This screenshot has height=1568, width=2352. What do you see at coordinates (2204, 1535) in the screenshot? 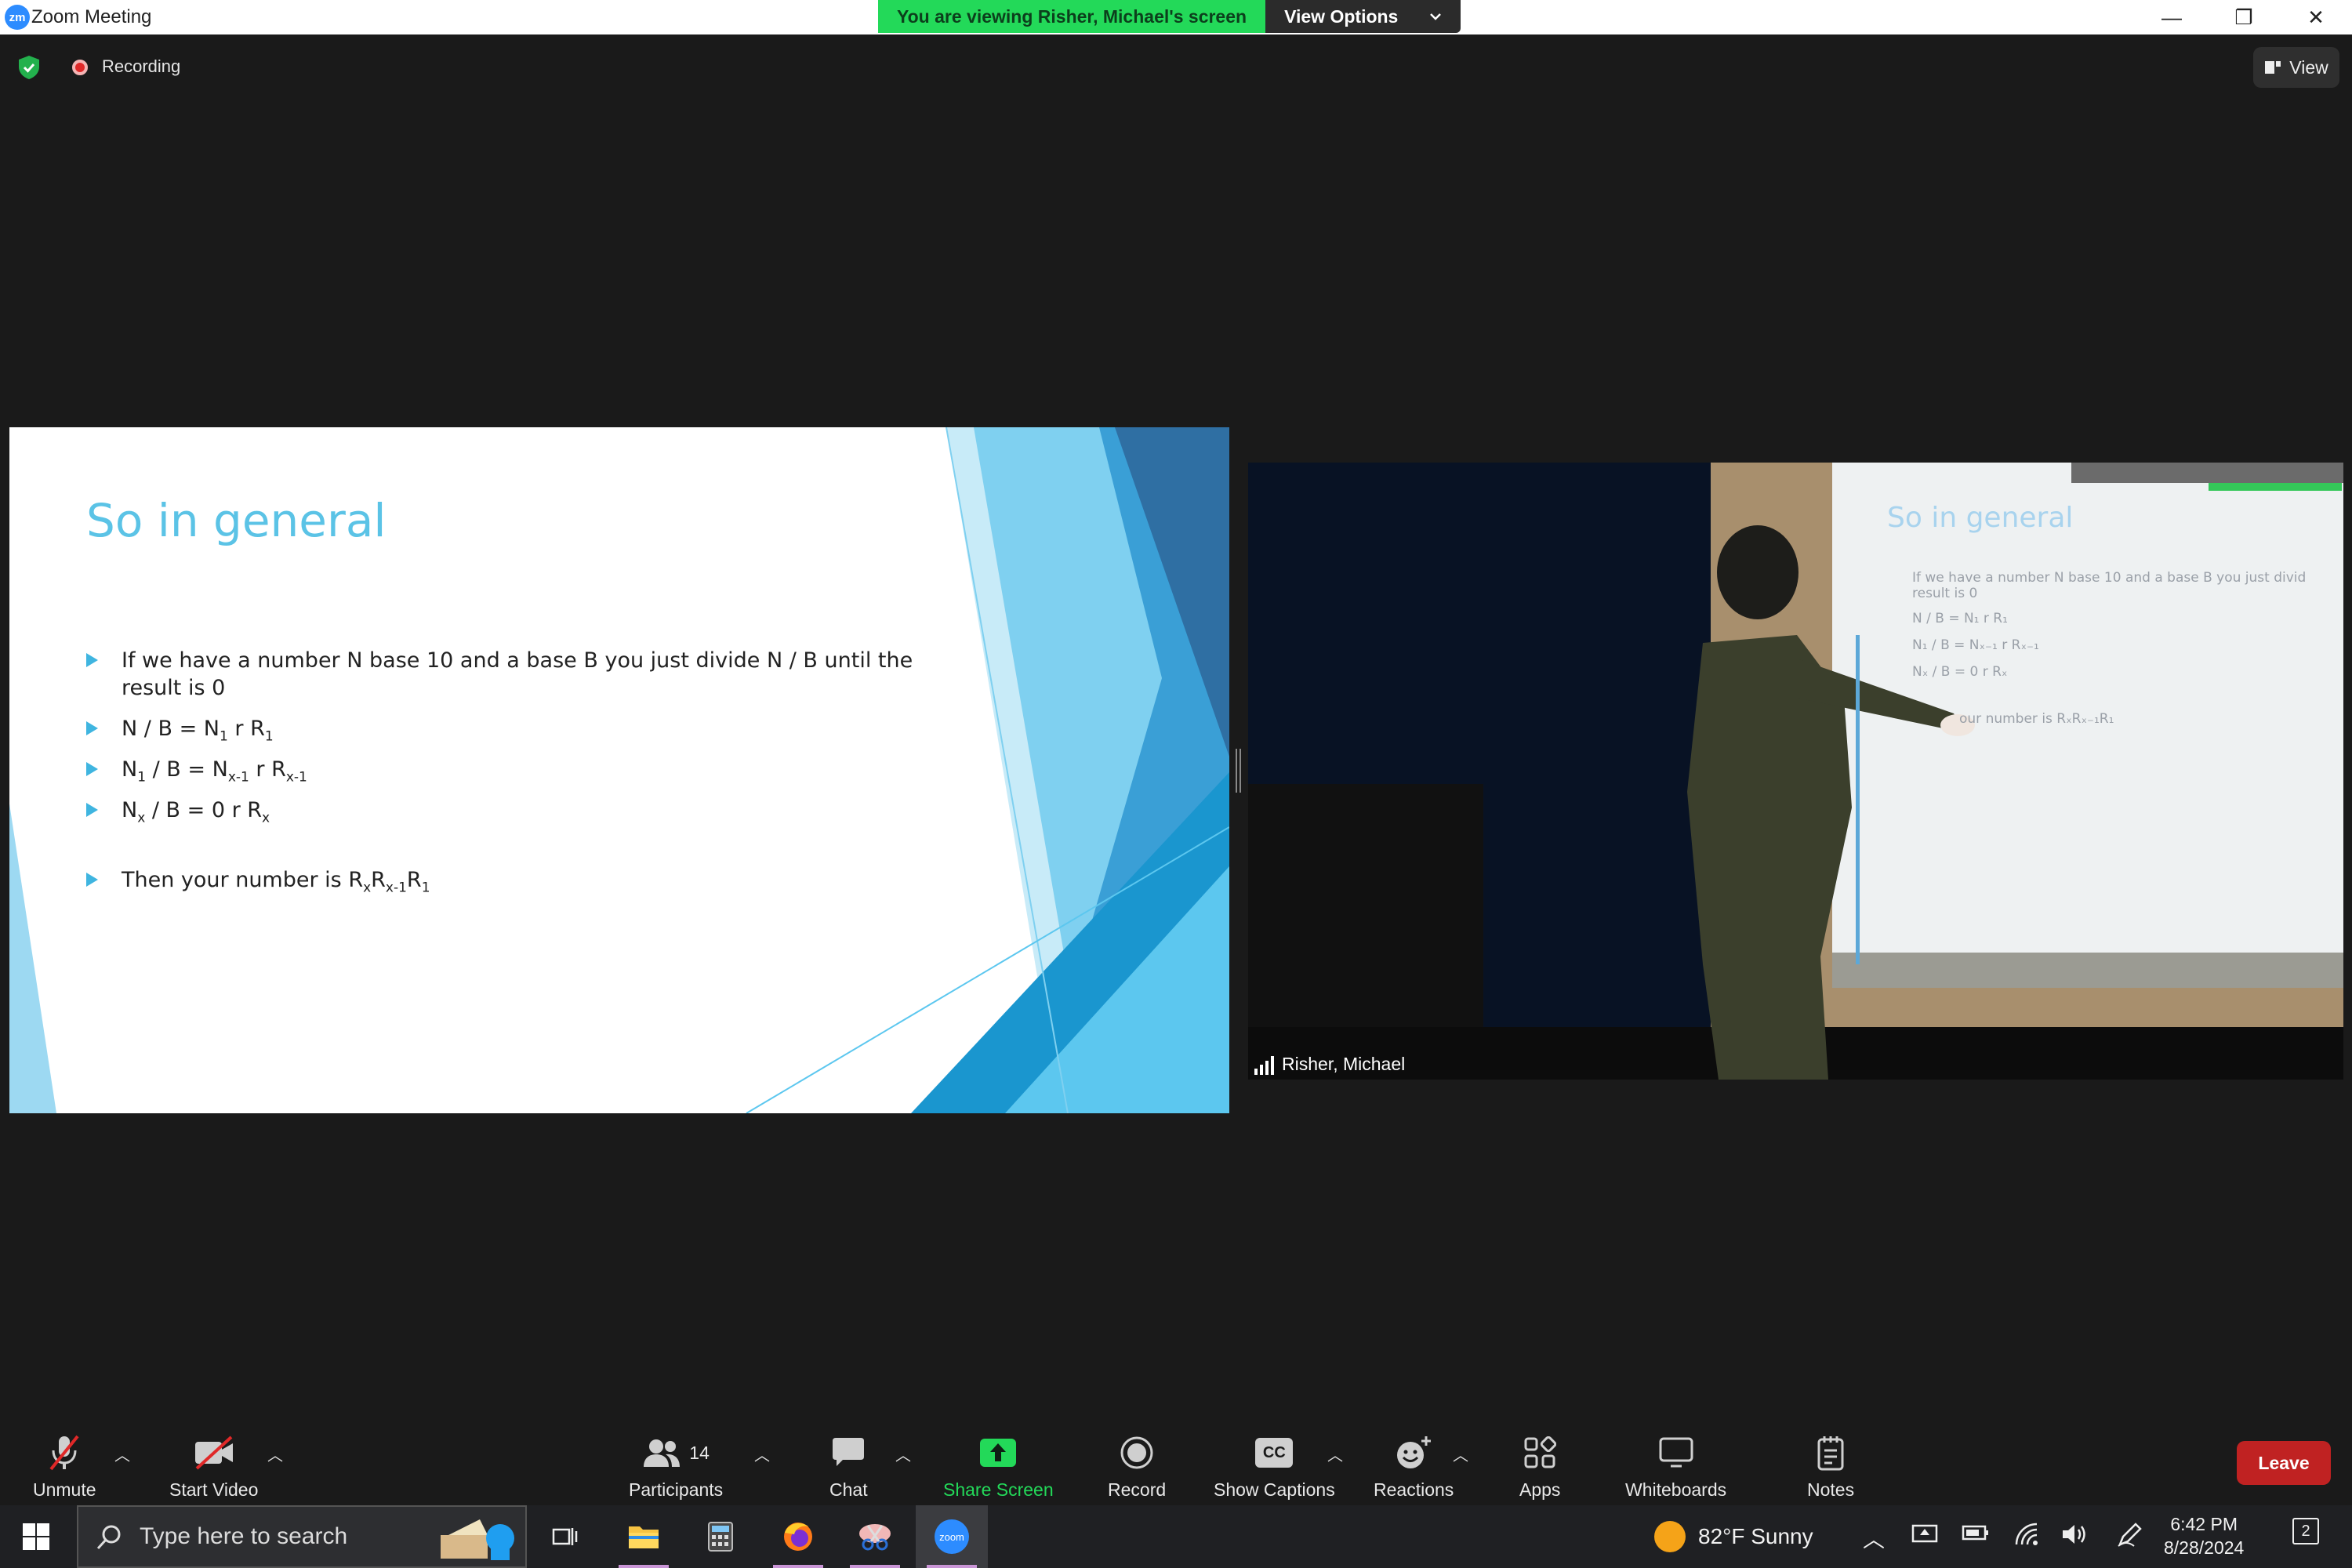
I see `taskbar-clock: 6:42 PM 8/28/2024` at bounding box center [2204, 1535].